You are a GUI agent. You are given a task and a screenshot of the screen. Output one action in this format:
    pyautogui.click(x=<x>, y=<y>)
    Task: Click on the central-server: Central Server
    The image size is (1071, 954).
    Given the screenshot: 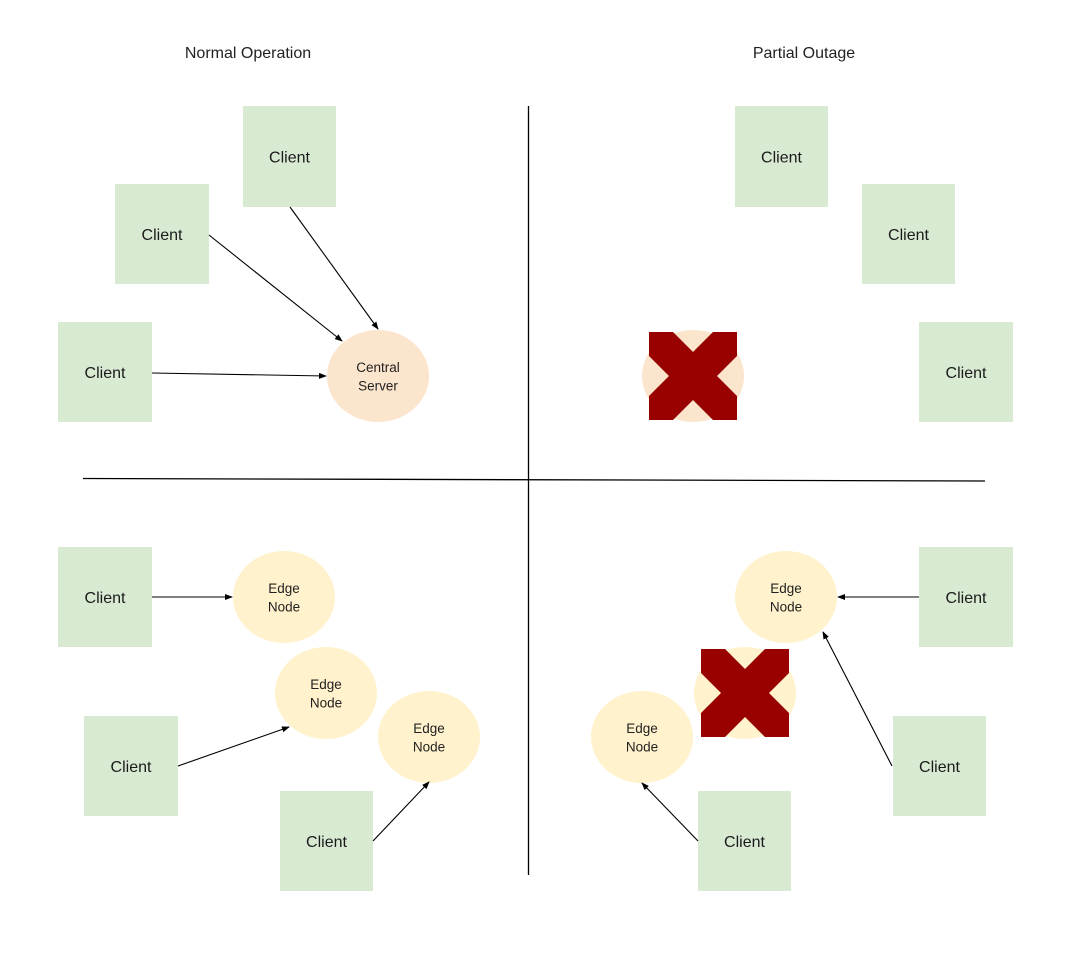 What is the action you would take?
    pyautogui.click(x=378, y=376)
    